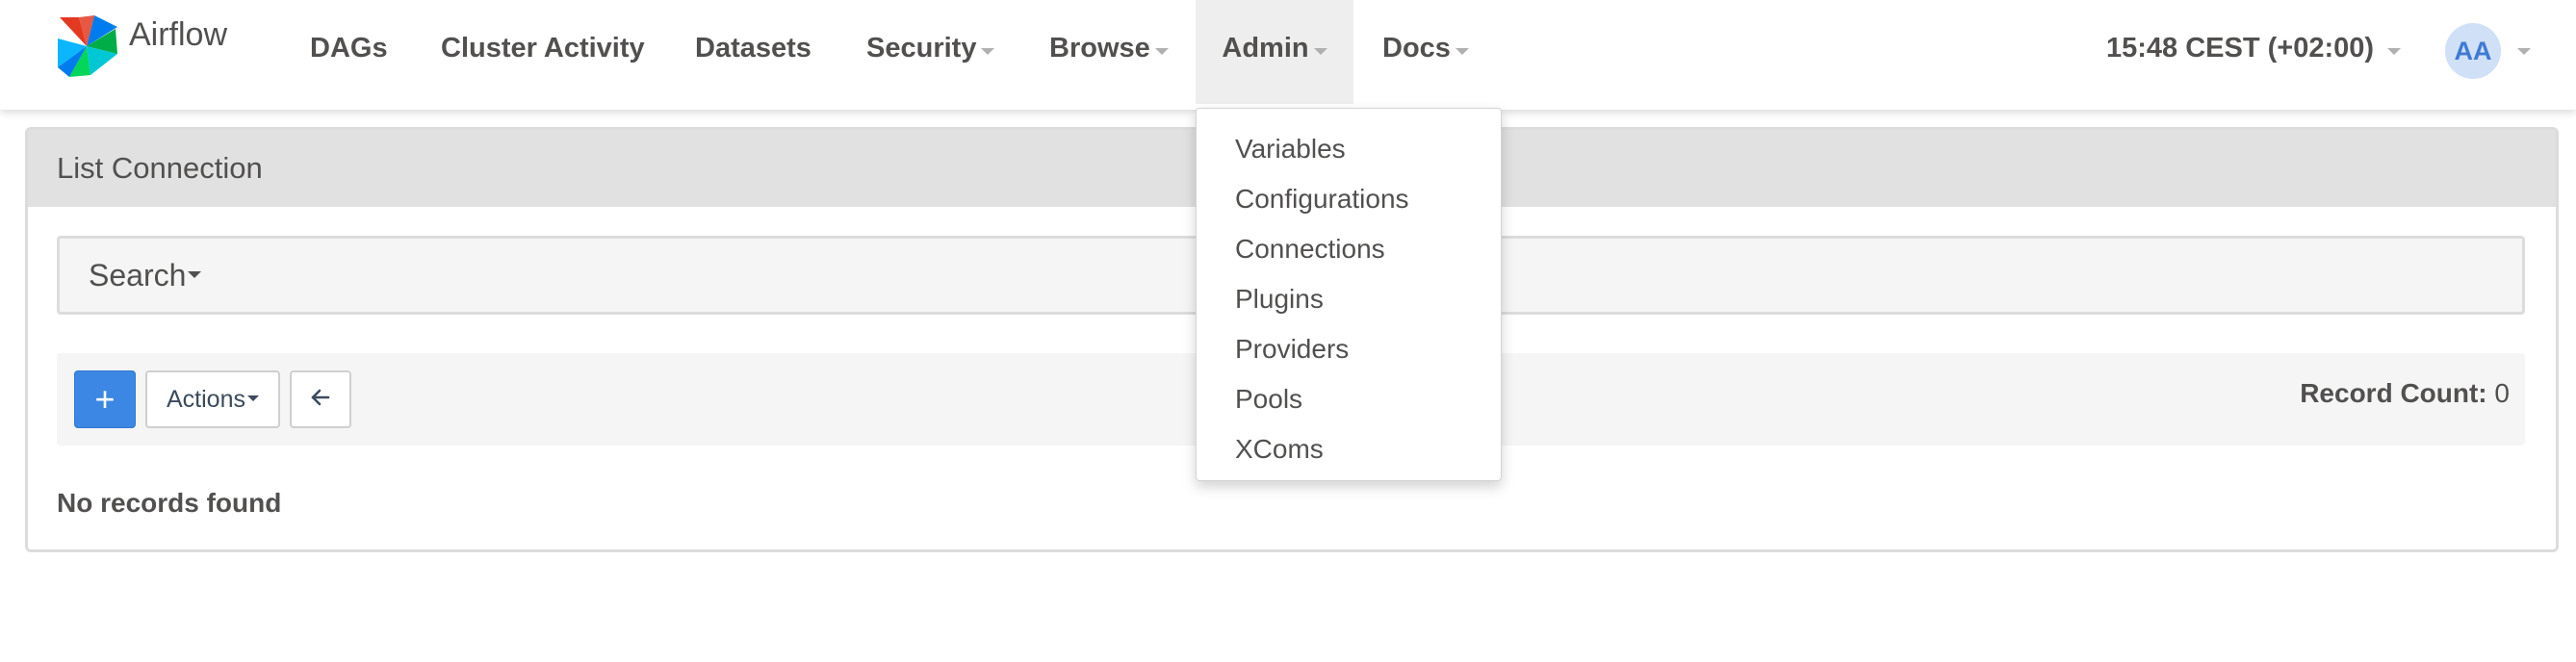  What do you see at coordinates (1349, 199) in the screenshot?
I see `menu-item-configurations: Configurations` at bounding box center [1349, 199].